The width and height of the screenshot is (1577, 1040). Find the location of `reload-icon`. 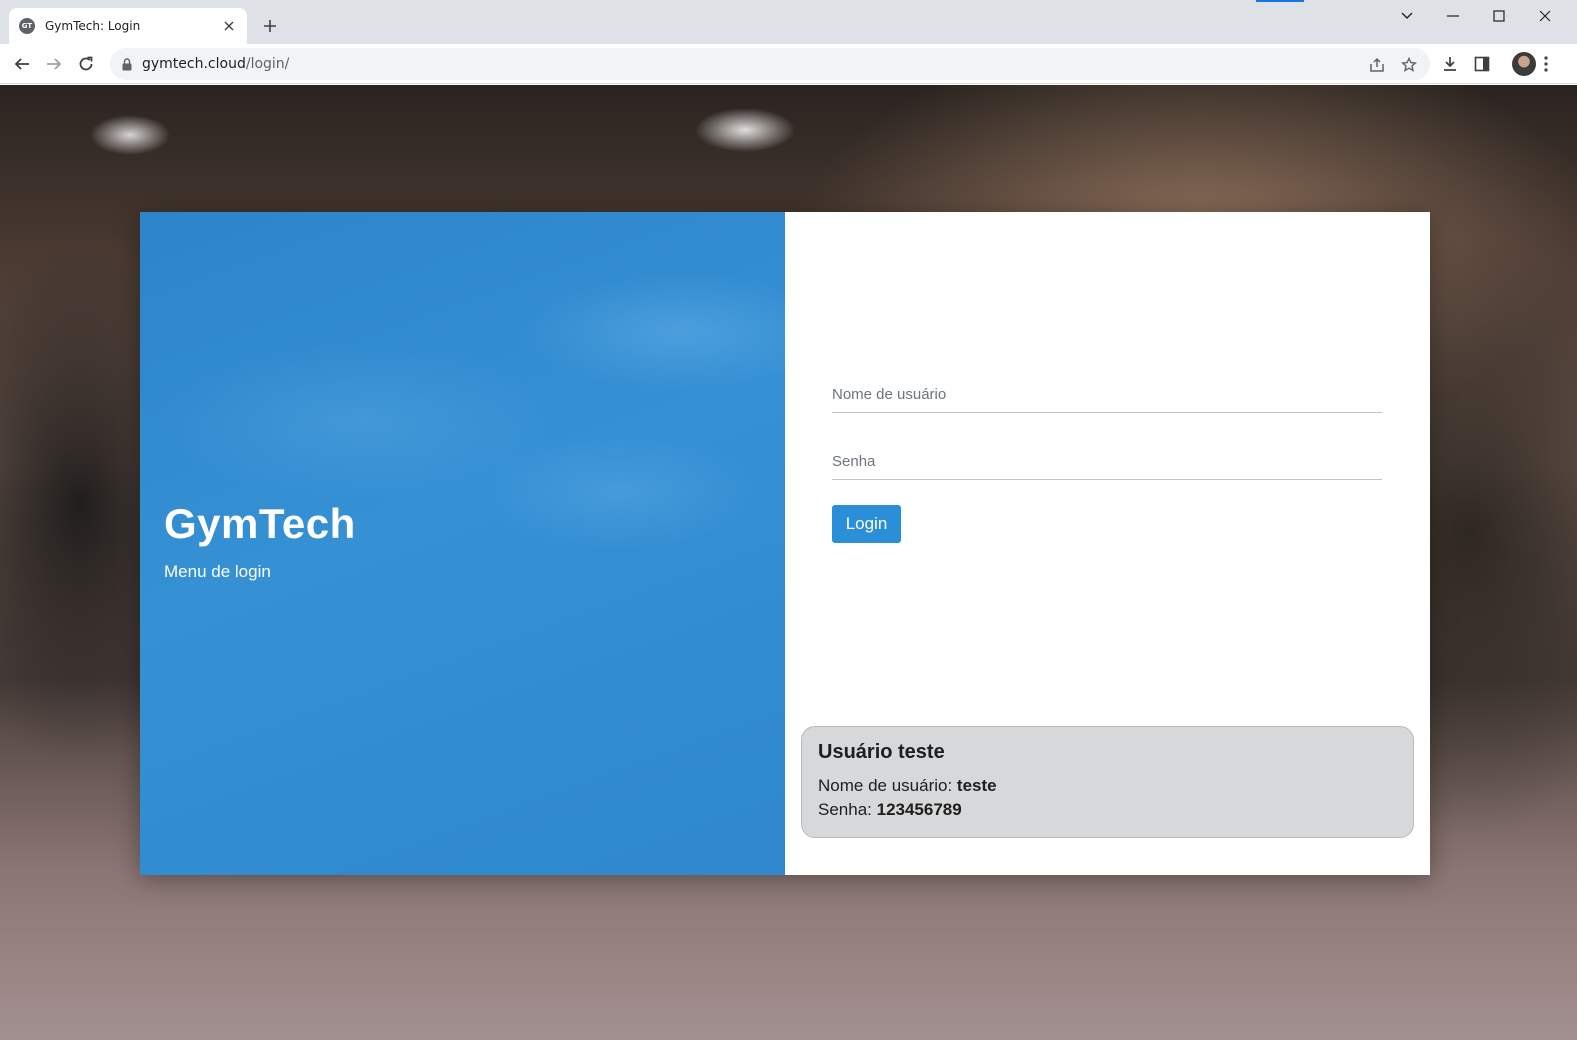

reload-icon is located at coordinates (86, 64).